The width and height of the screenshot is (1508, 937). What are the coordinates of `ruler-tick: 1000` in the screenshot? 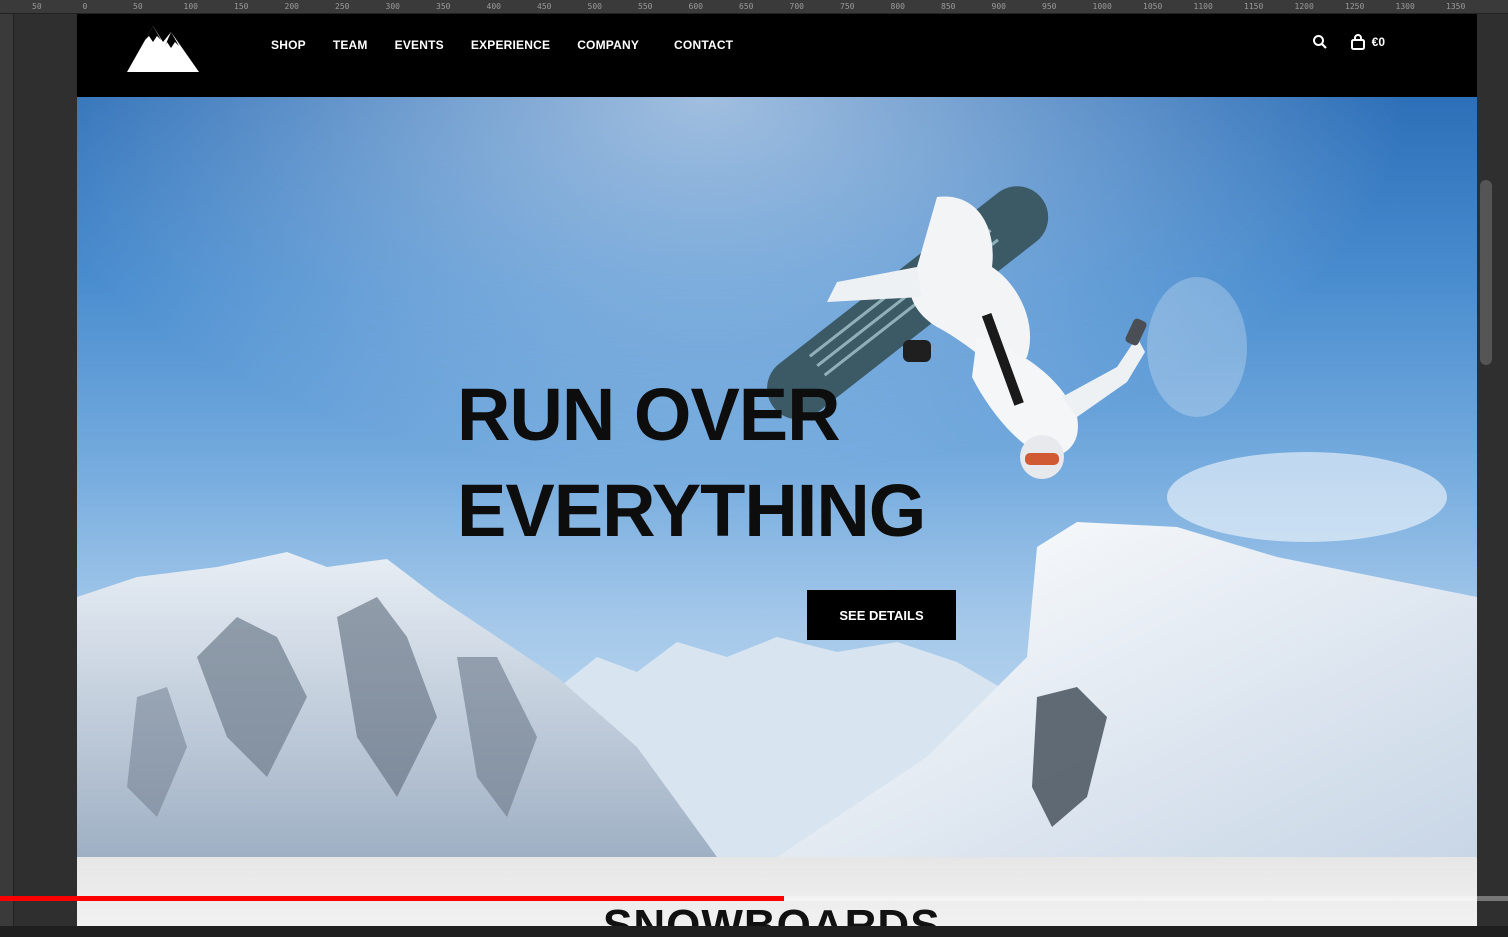 It's located at (1102, 6).